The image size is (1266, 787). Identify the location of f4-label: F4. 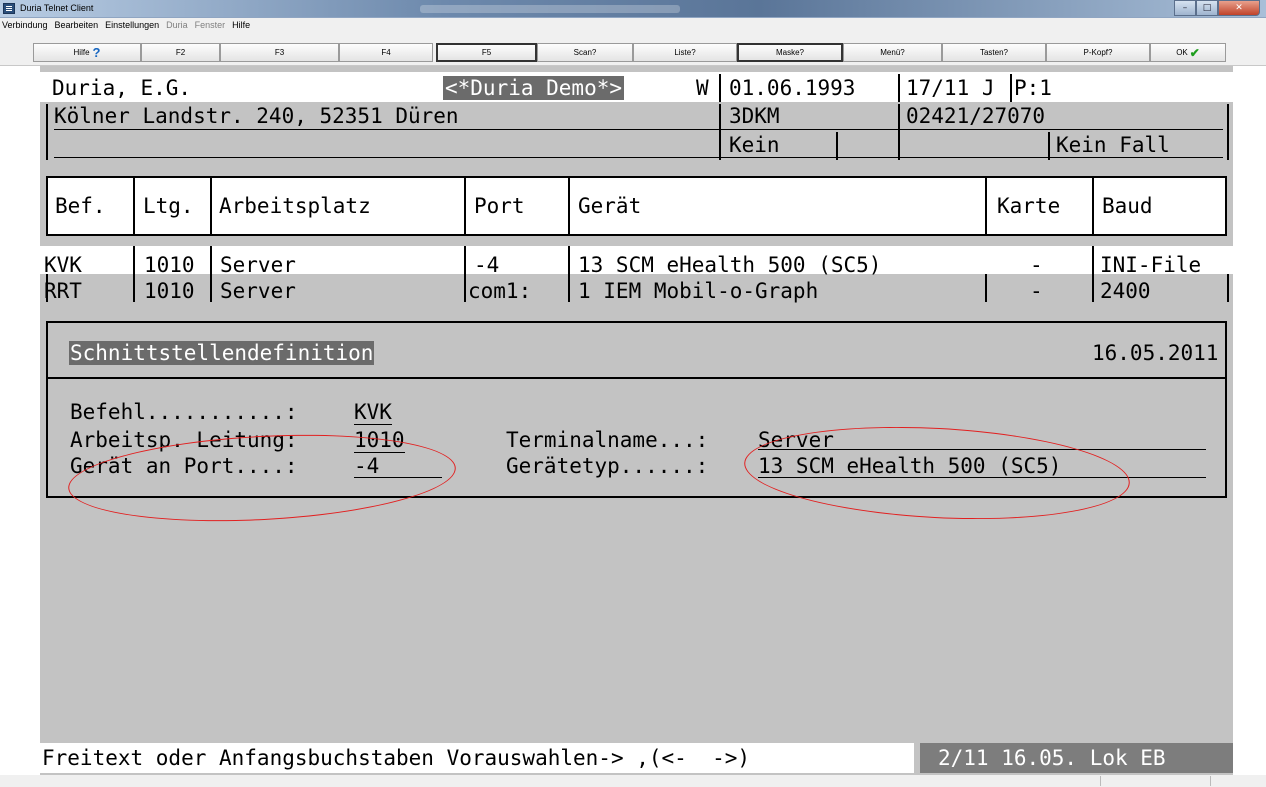
(386, 52).